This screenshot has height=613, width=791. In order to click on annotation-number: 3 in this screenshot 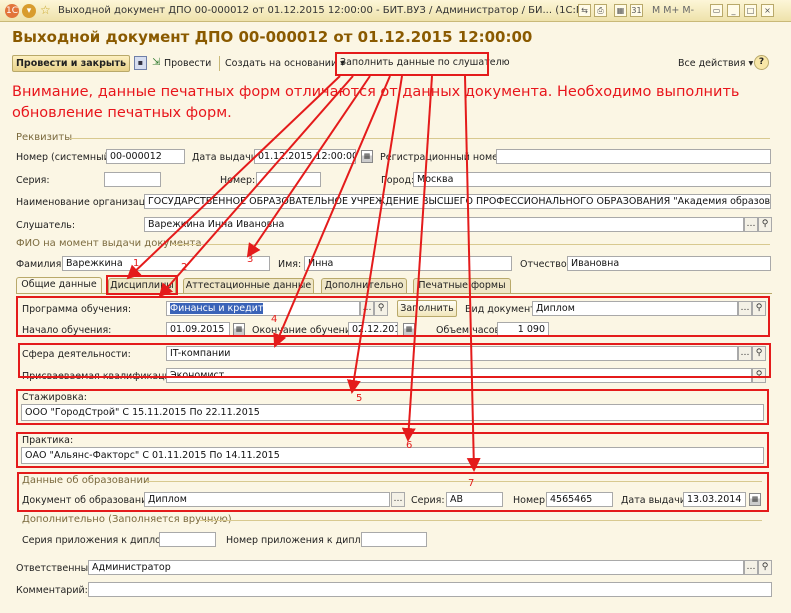, I will do `click(250, 259)`.